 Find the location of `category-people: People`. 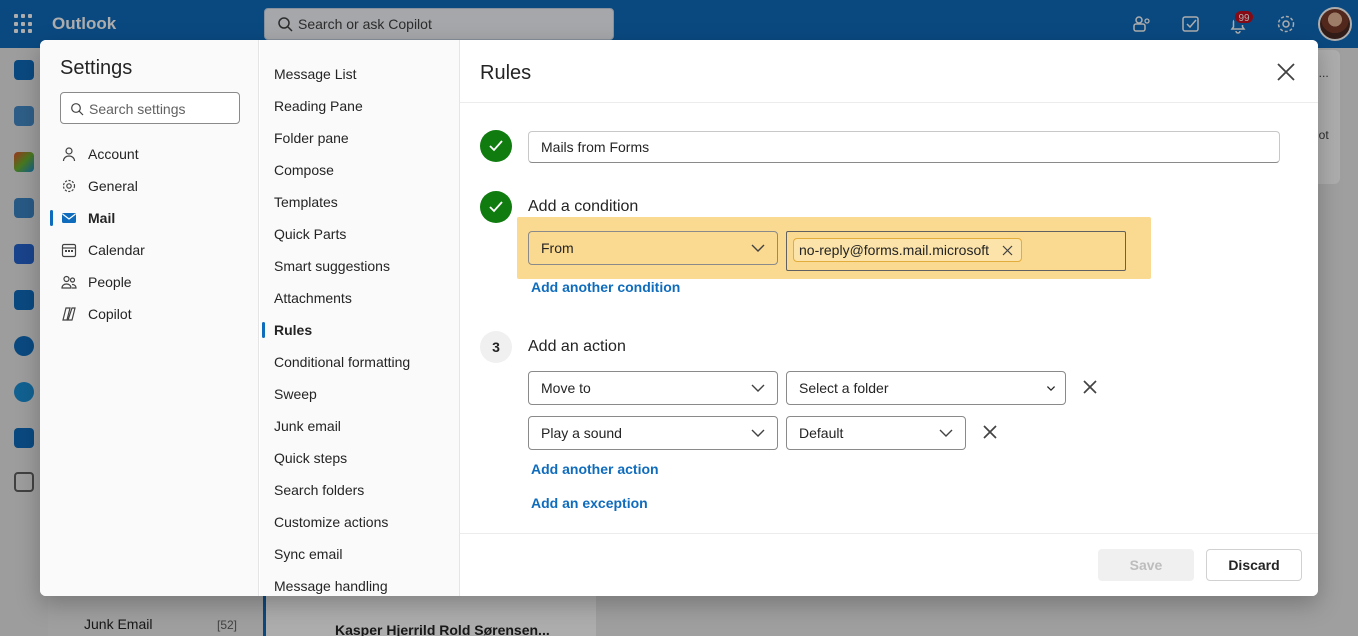

category-people: People is located at coordinates (149, 282).